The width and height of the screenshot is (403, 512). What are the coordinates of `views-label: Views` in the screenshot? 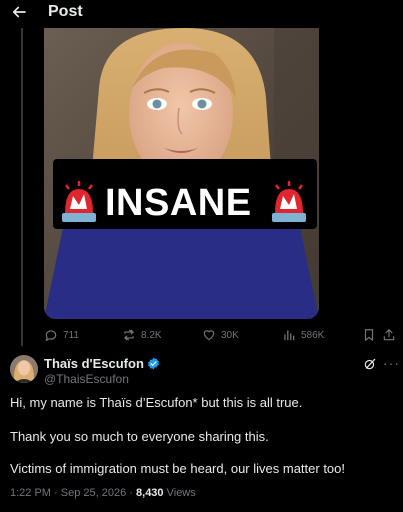 It's located at (181, 493).